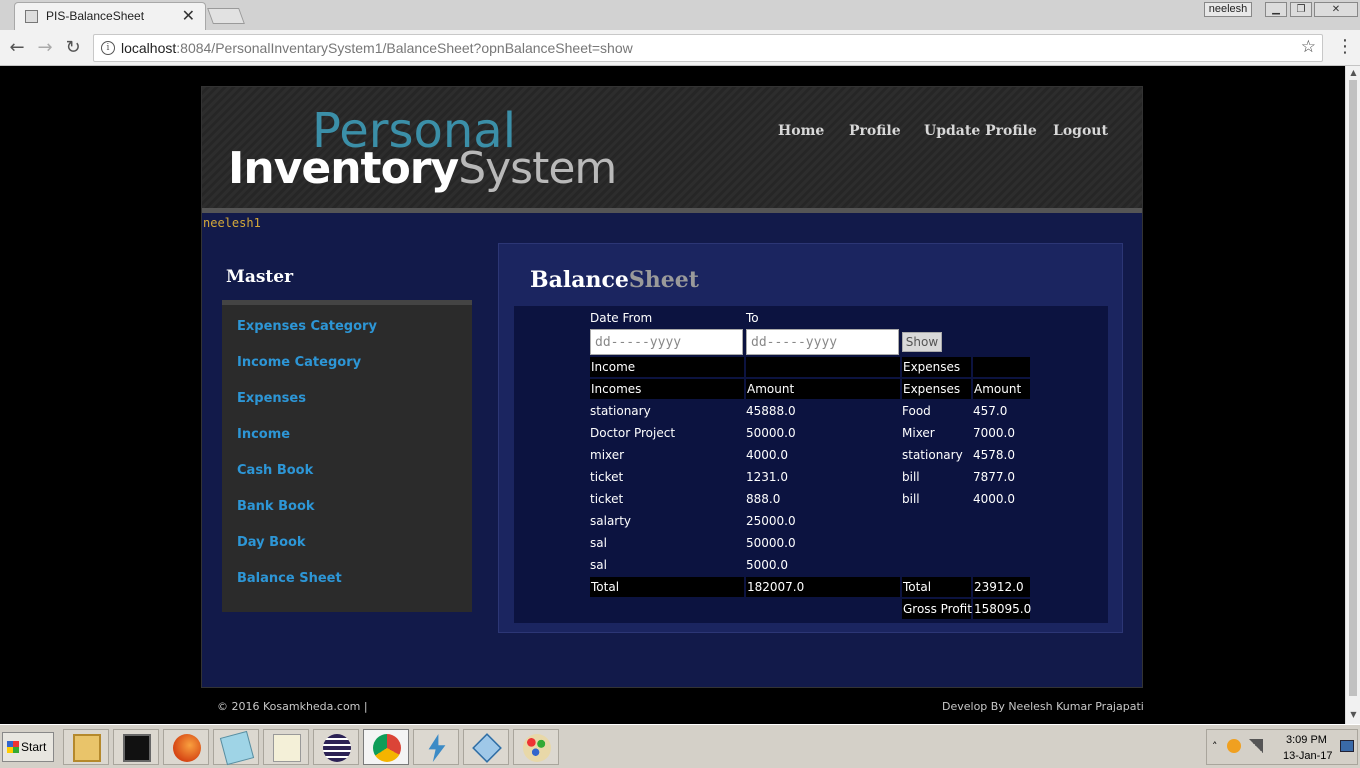 The width and height of the screenshot is (1360, 768). What do you see at coordinates (275, 470) in the screenshot?
I see `sidebar-item-cash-book: Cash Book` at bounding box center [275, 470].